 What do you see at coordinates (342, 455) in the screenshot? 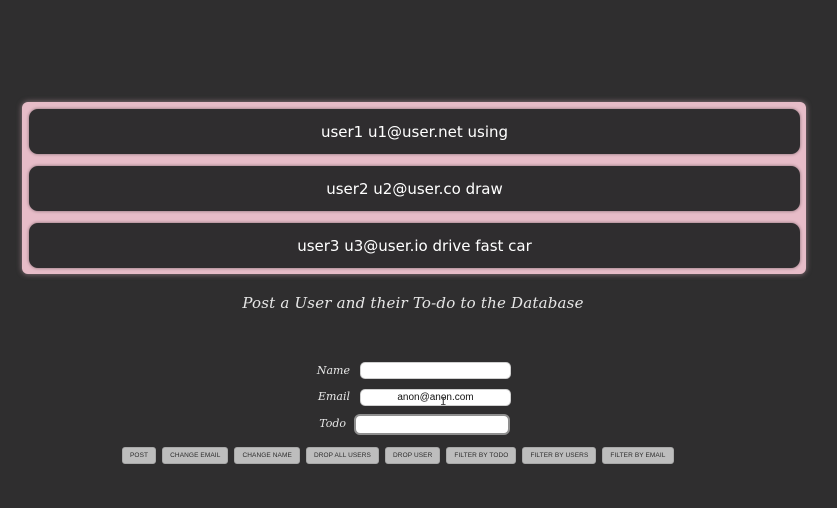
I see `drop-all-users-button: DROP ALL USERS` at bounding box center [342, 455].